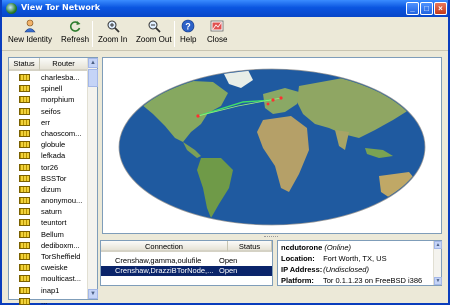 The width and height of the screenshot is (450, 307). I want to click on router-info-scrollbar: ▲ ▼, so click(437, 263).